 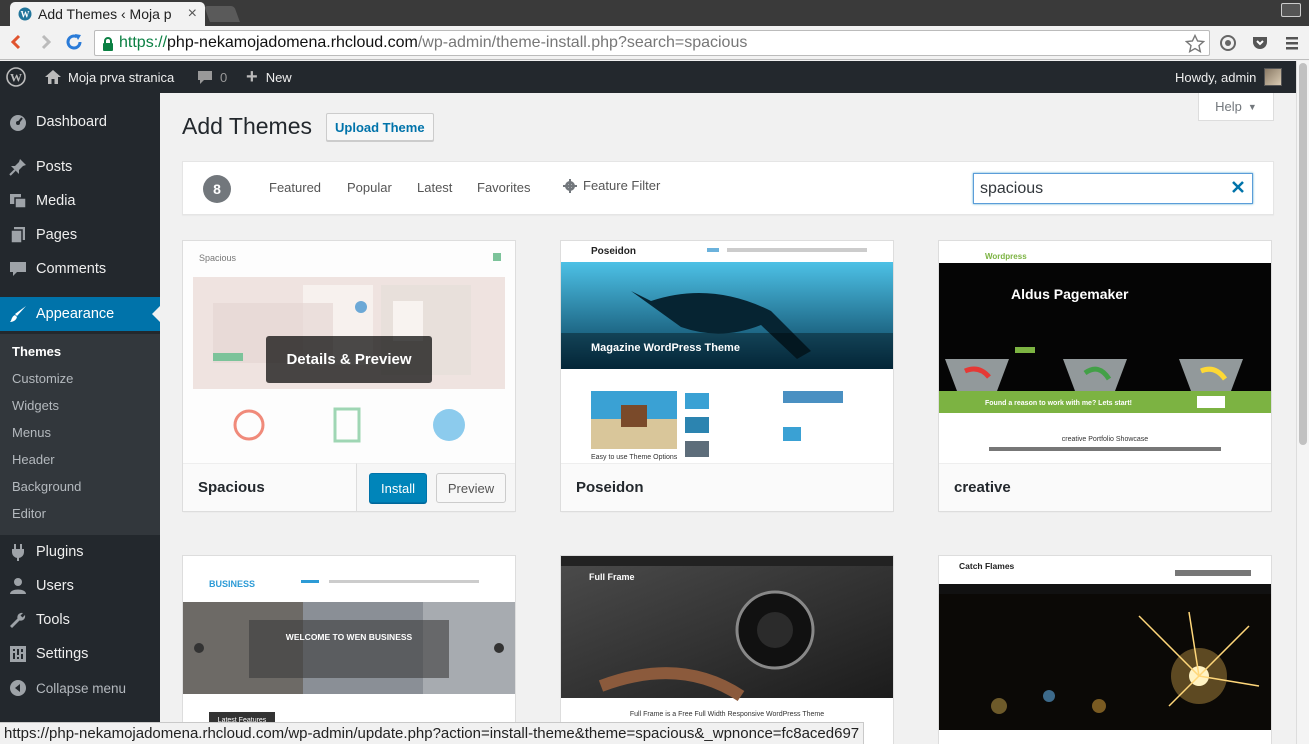 I want to click on menu-label: Plugins, so click(x=60, y=552).